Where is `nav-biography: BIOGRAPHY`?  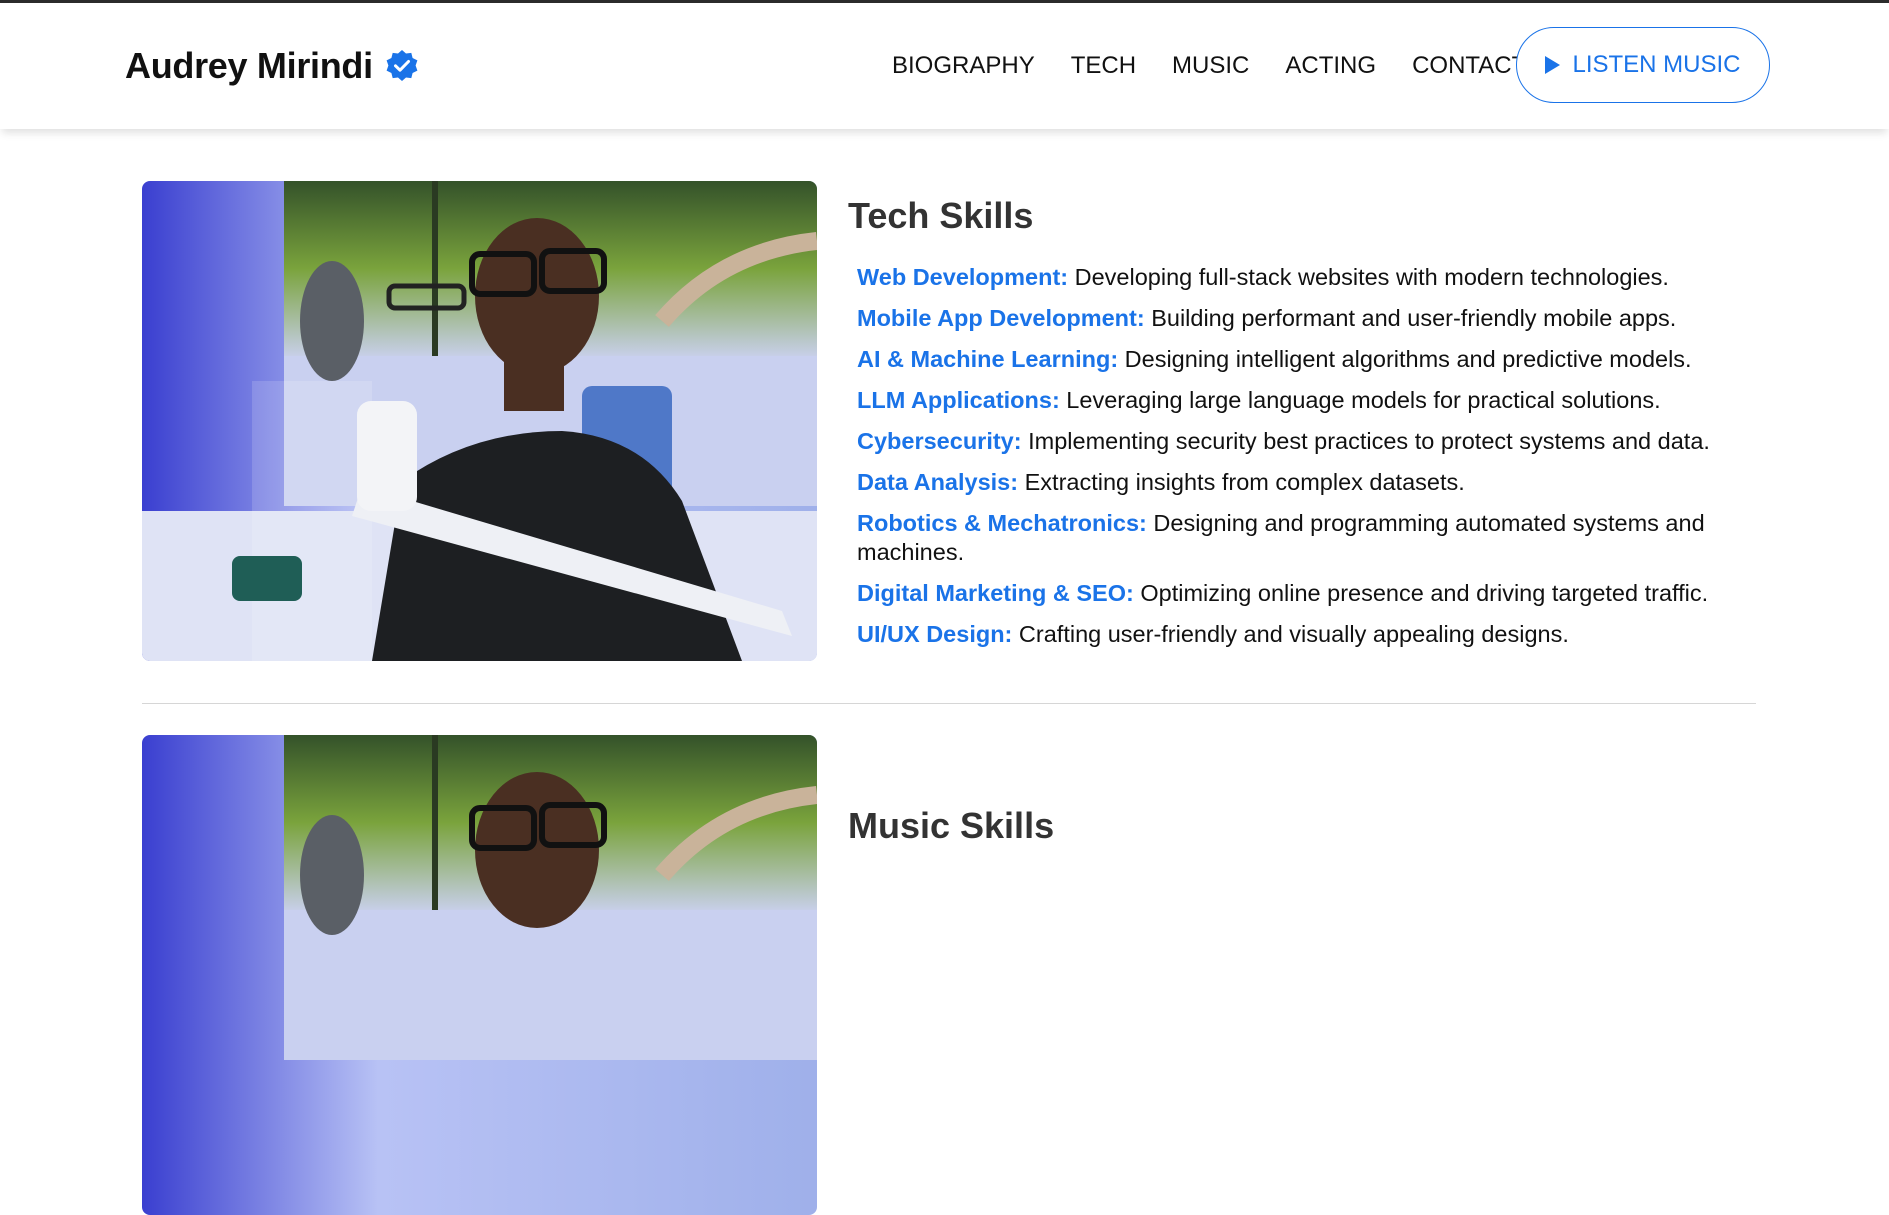
nav-biography: BIOGRAPHY is located at coordinates (963, 66).